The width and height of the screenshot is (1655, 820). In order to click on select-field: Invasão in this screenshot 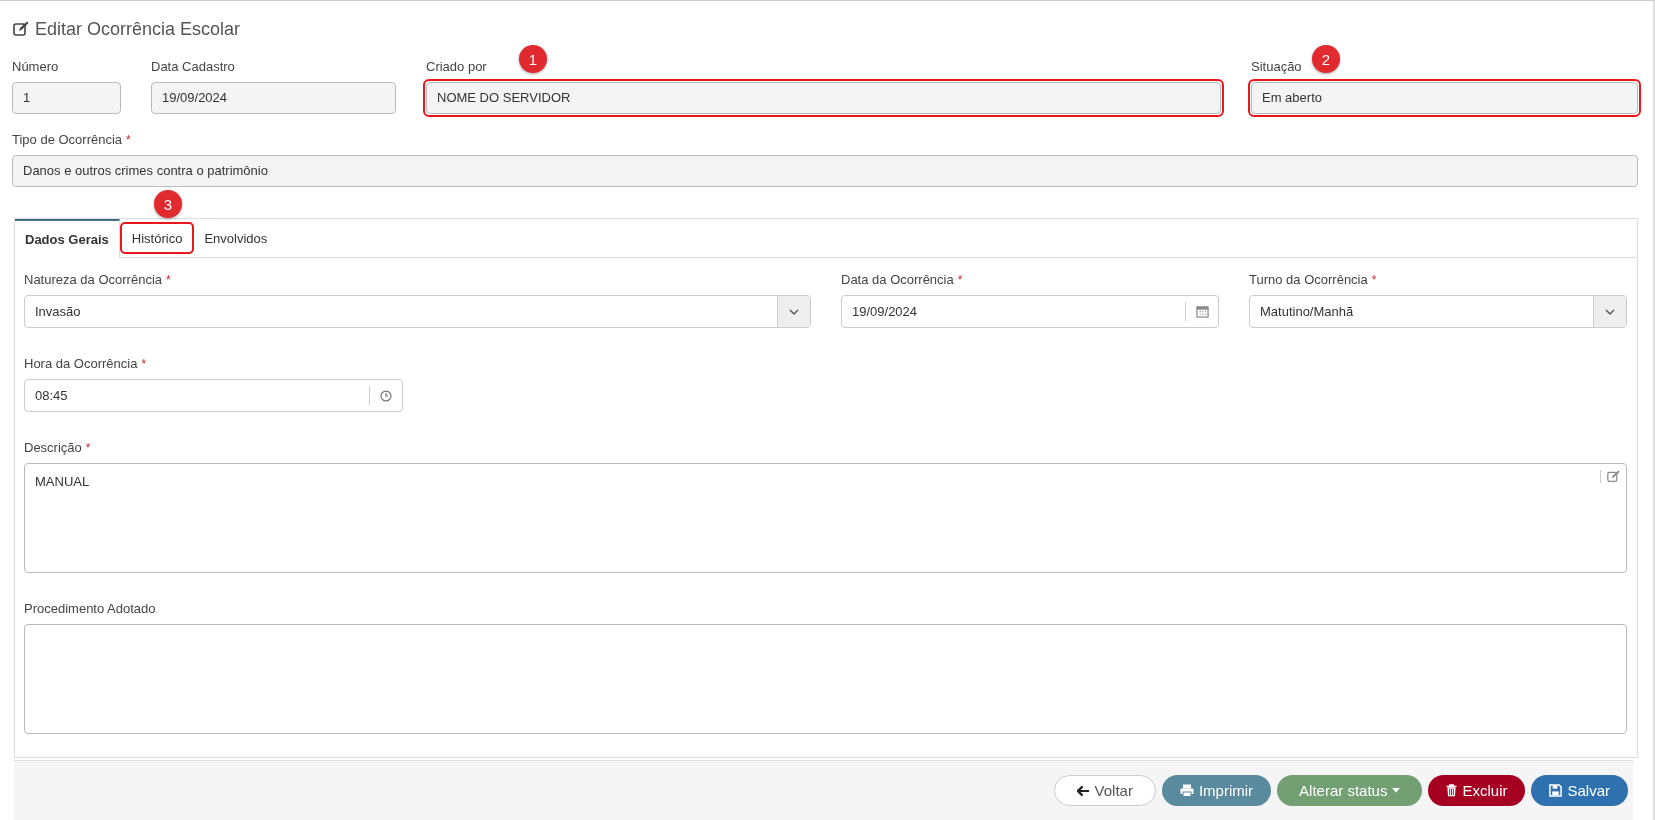, I will do `click(417, 311)`.